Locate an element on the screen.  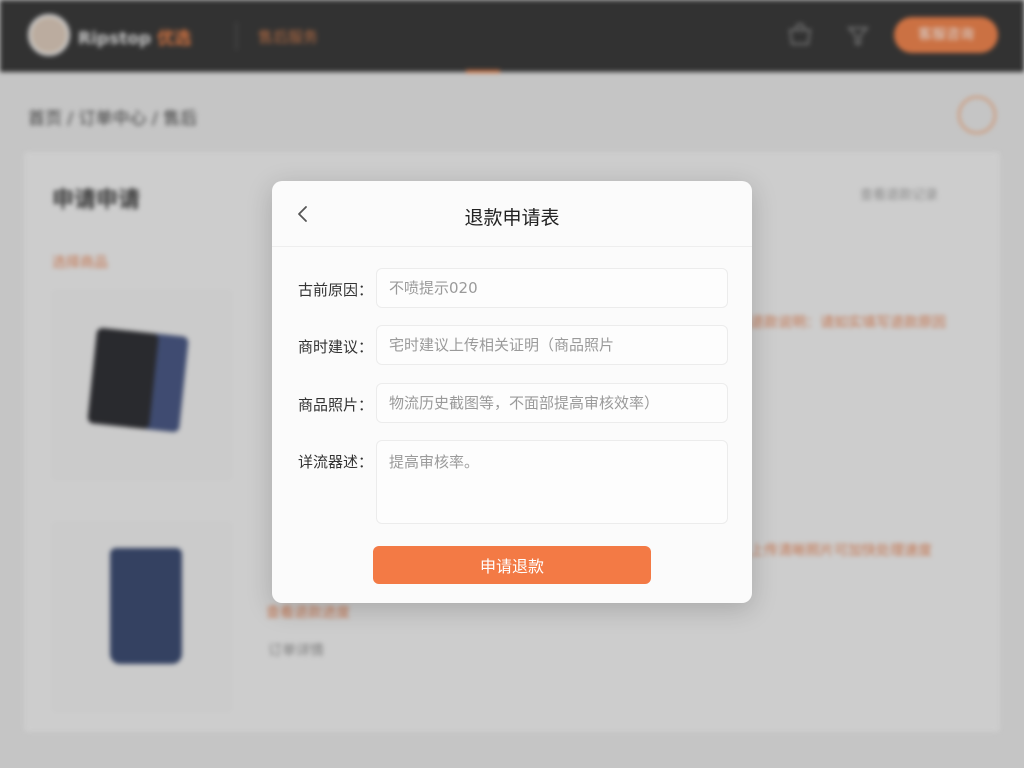
modal-header: 退款申请表 is located at coordinates (512, 214).